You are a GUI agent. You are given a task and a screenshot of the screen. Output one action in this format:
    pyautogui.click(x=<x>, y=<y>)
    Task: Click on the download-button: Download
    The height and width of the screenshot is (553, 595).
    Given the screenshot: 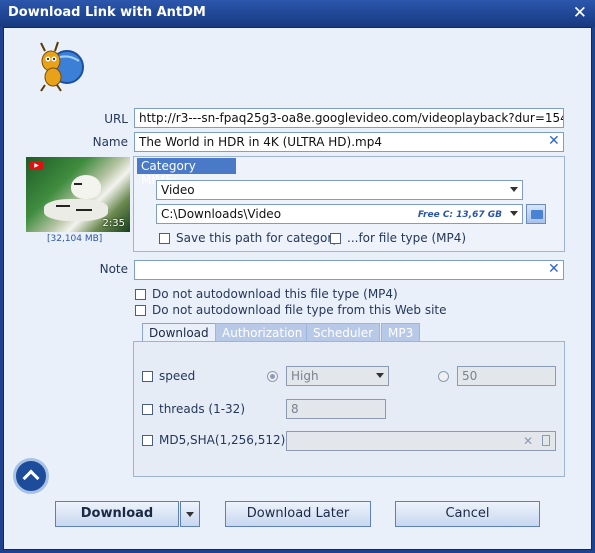 What is the action you would take?
    pyautogui.click(x=117, y=514)
    